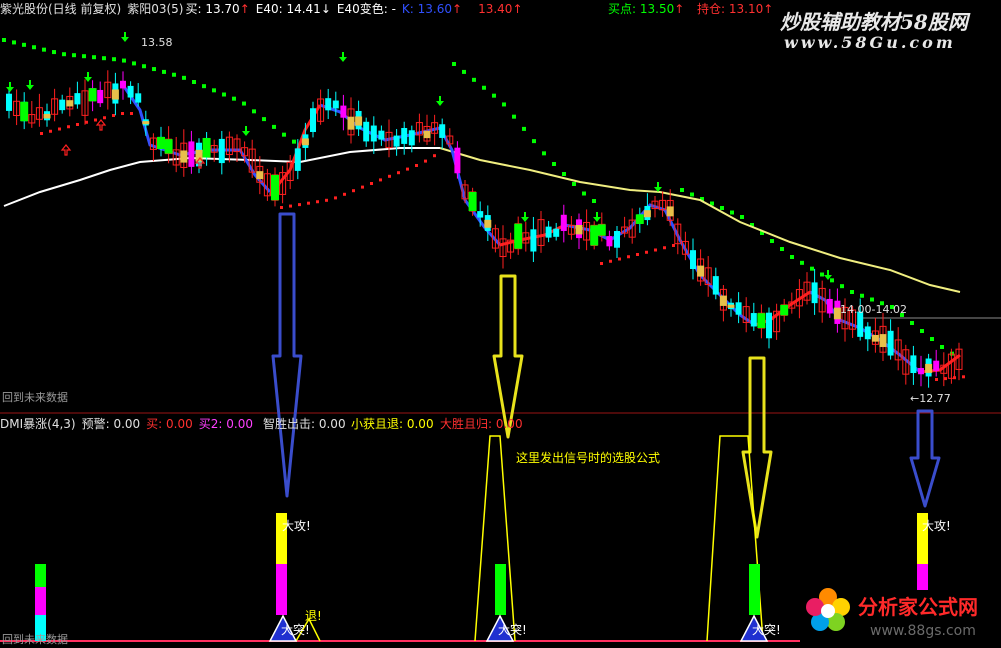 This screenshot has height=648, width=1001. Describe the element at coordinates (155, 9) in the screenshot. I see `indicator-name: 紫阳03(5)` at that location.